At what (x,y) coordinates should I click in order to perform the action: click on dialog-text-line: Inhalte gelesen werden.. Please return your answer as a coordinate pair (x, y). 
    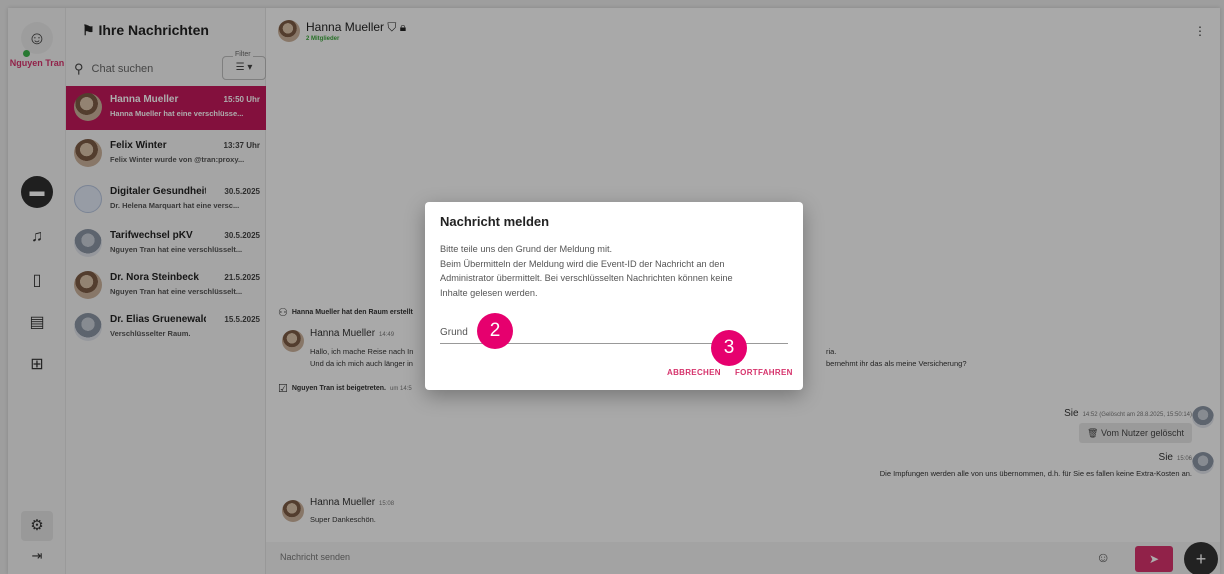
    Looking at the image, I should click on (489, 292).